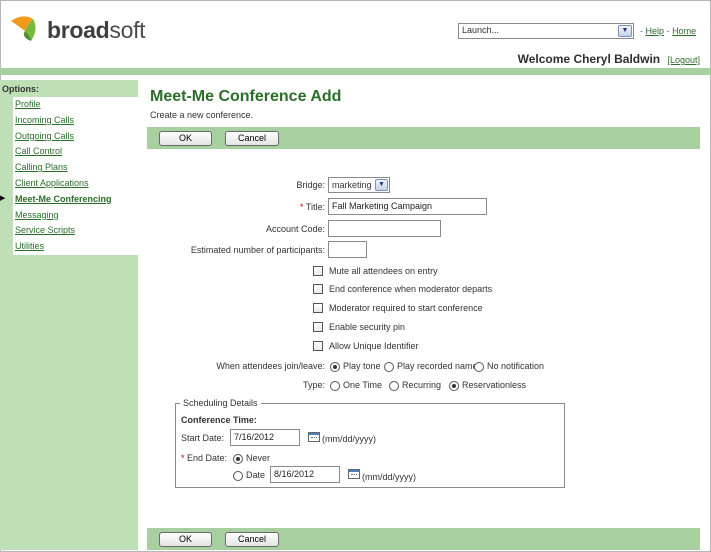  I want to click on no-notification-radio, so click(479, 367).